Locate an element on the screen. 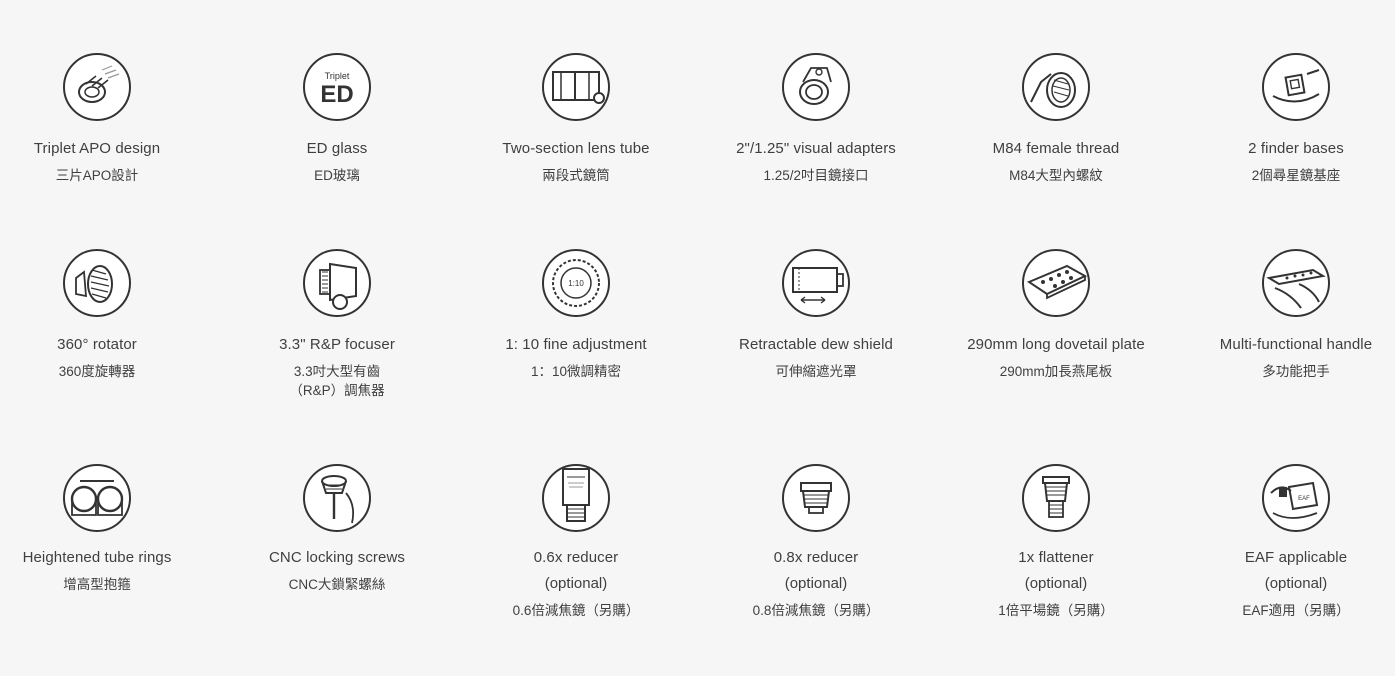 Image resolution: width=1395 pixels, height=676 pixels. triplet-lens-icon is located at coordinates (97, 87).